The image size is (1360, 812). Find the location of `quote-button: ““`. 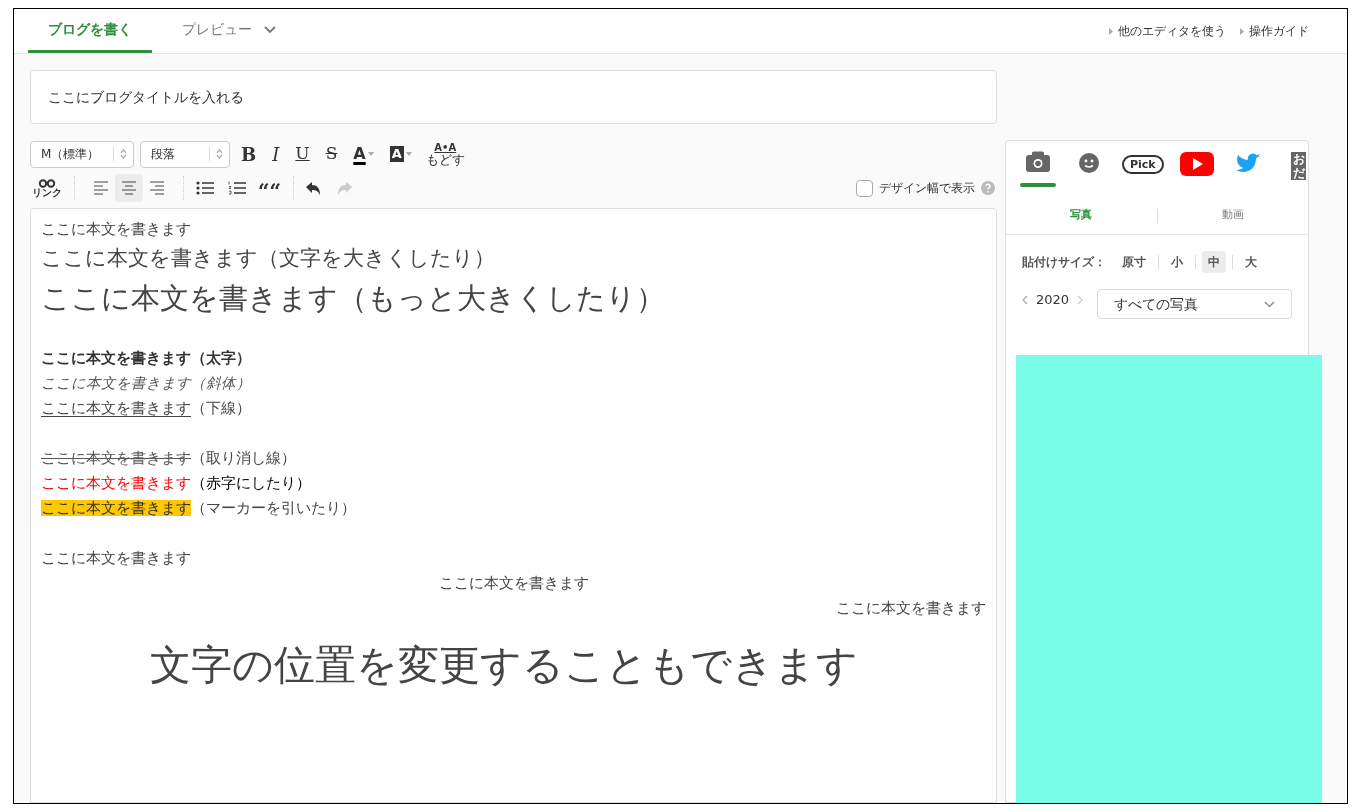

quote-button: ““ is located at coordinates (269, 188).